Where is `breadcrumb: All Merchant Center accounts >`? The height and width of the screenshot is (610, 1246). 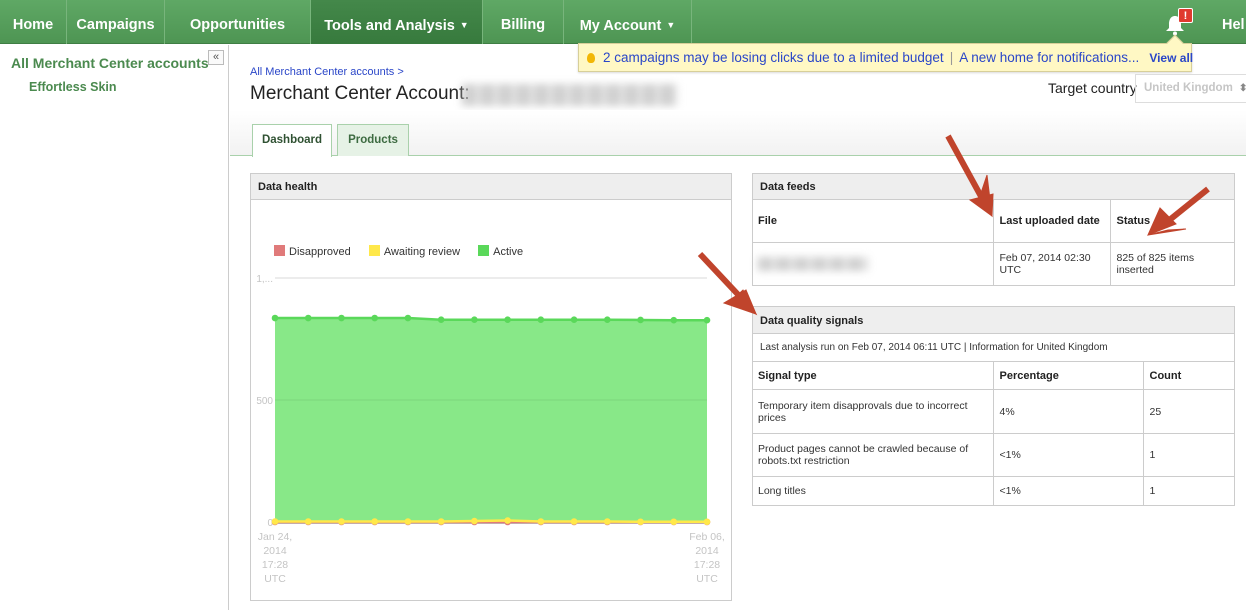 breadcrumb: All Merchant Center accounts > is located at coordinates (327, 72).